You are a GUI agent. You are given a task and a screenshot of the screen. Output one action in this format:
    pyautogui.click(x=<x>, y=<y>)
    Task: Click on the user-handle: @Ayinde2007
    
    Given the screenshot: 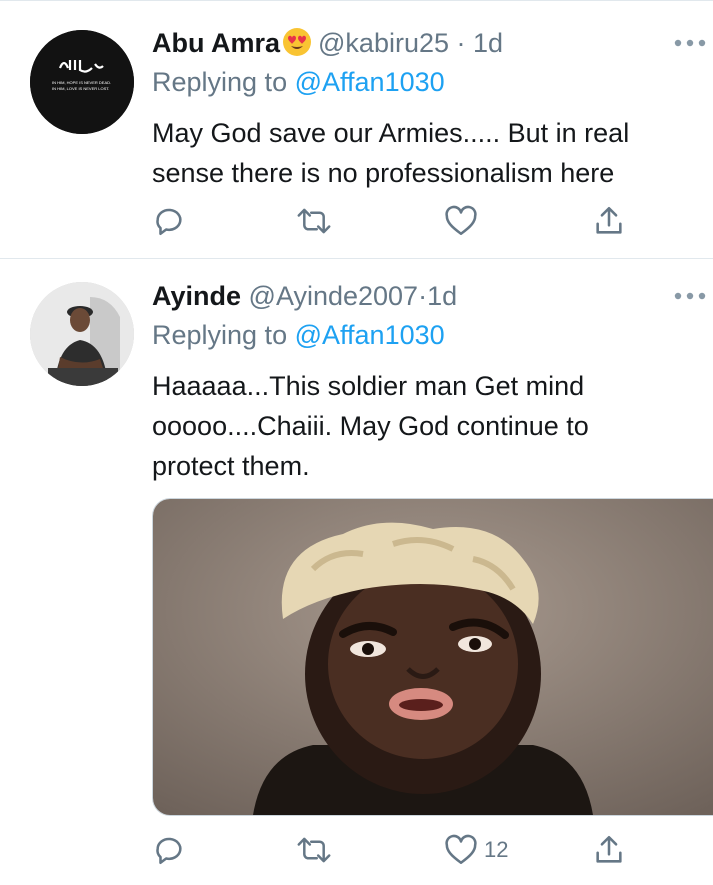 What is the action you would take?
    pyautogui.click(x=334, y=296)
    